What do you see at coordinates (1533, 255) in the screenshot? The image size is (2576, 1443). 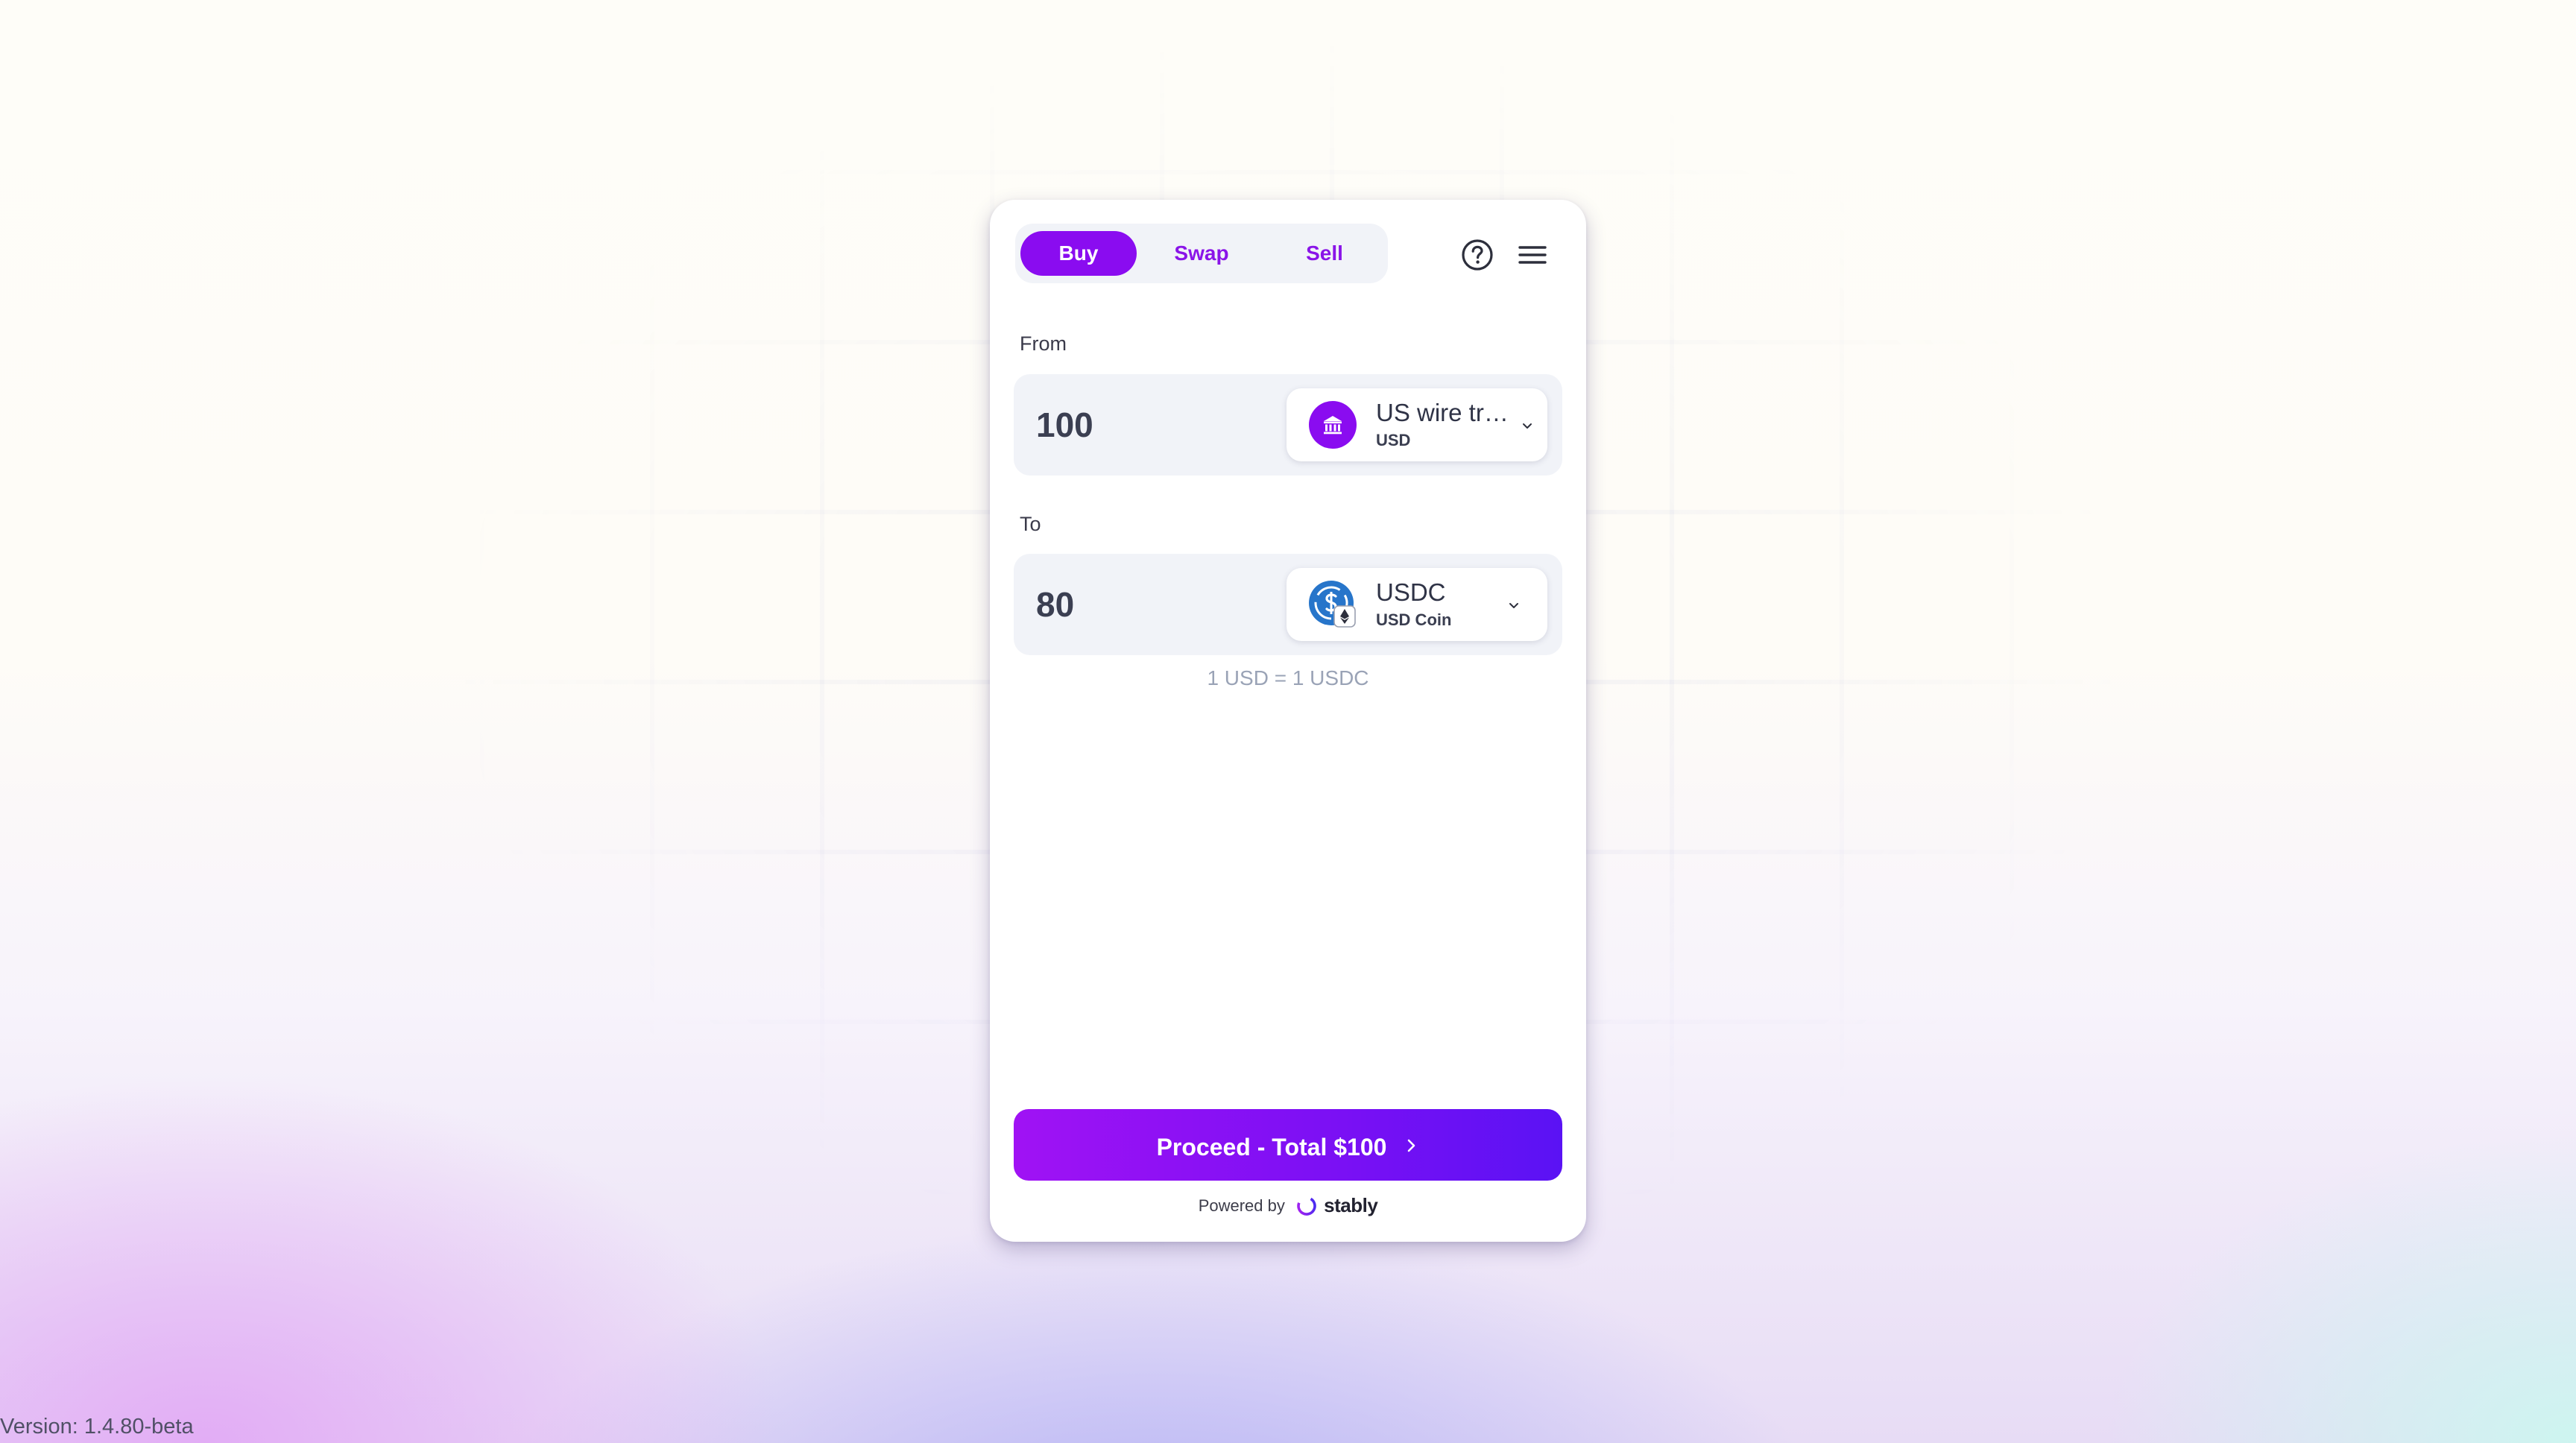 I see `menu-icon` at bounding box center [1533, 255].